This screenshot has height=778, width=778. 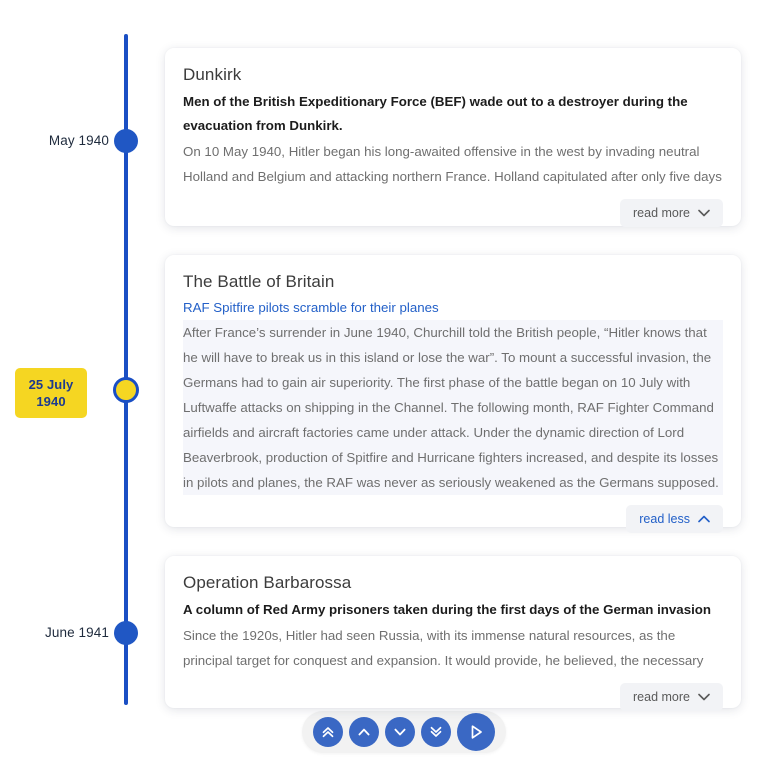 I want to click on card-title: Dunkirk, so click(x=212, y=74).